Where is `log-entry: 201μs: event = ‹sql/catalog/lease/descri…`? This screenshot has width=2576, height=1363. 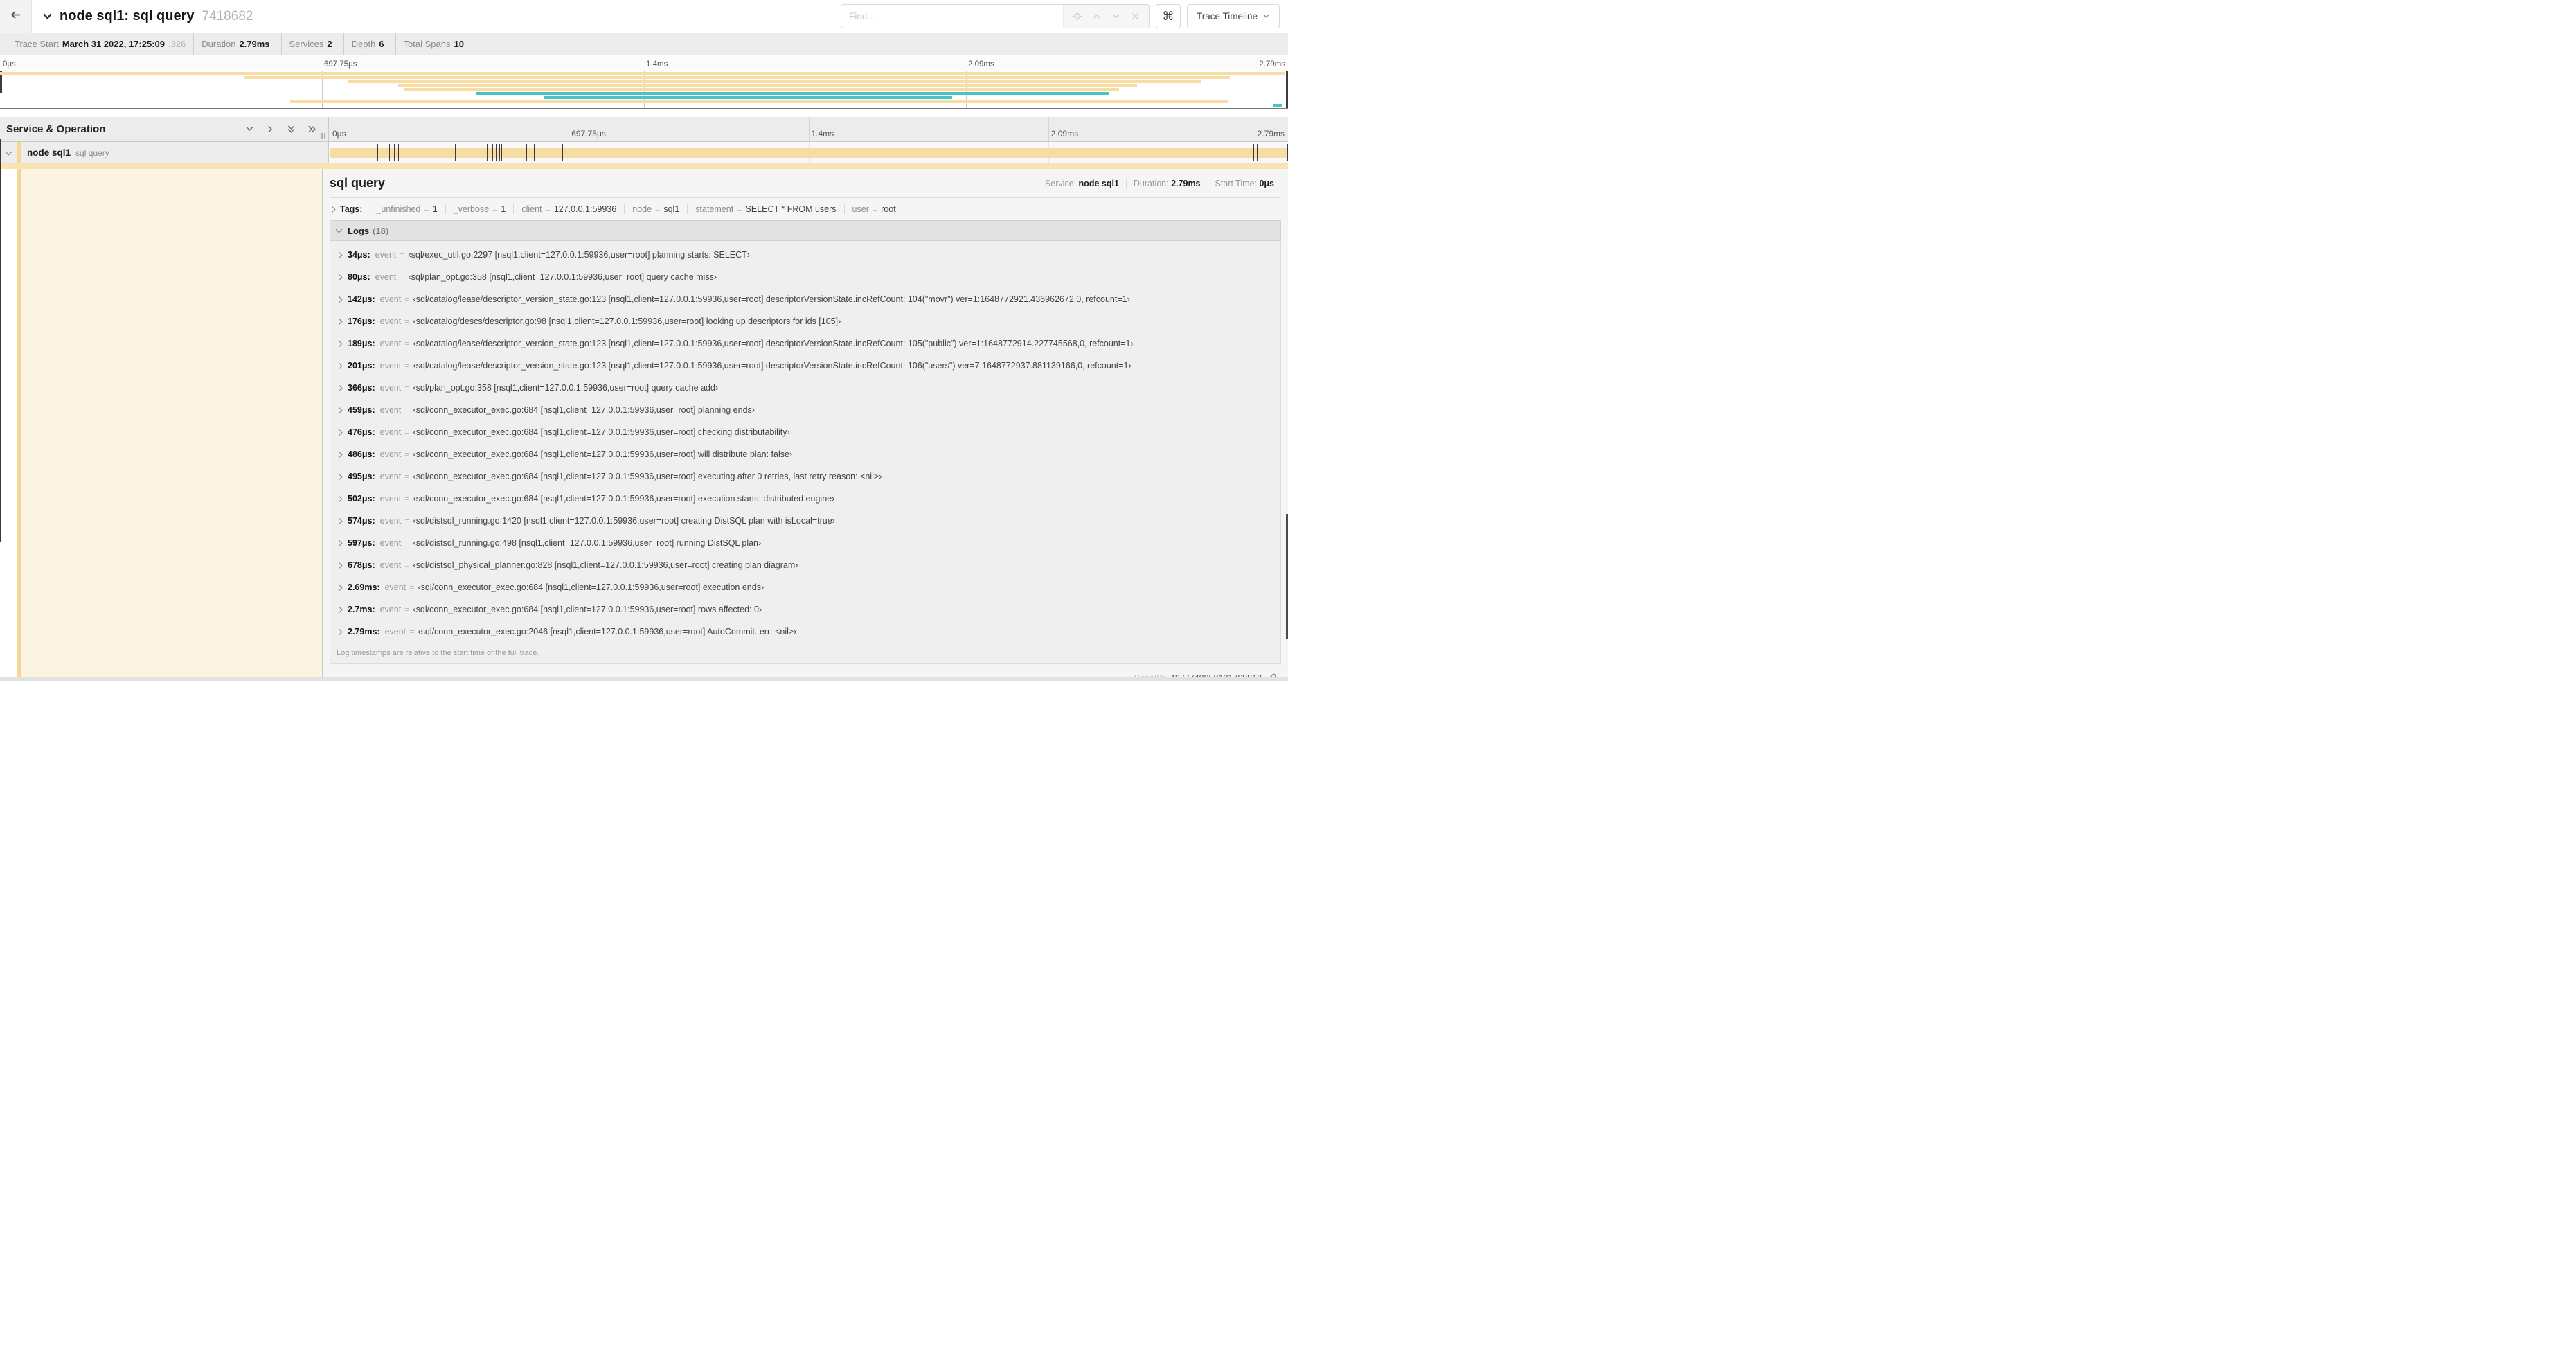
log-entry: 201μs: event = ‹sql/catalog/lease/descri… is located at coordinates (805, 366).